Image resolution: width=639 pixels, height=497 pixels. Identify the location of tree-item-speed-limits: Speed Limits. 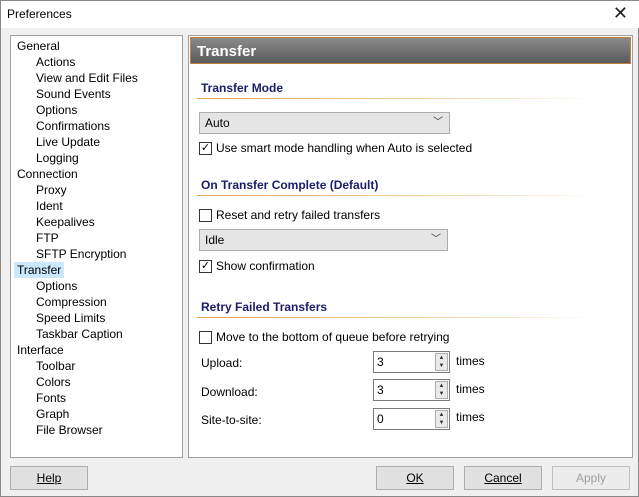
(70, 318).